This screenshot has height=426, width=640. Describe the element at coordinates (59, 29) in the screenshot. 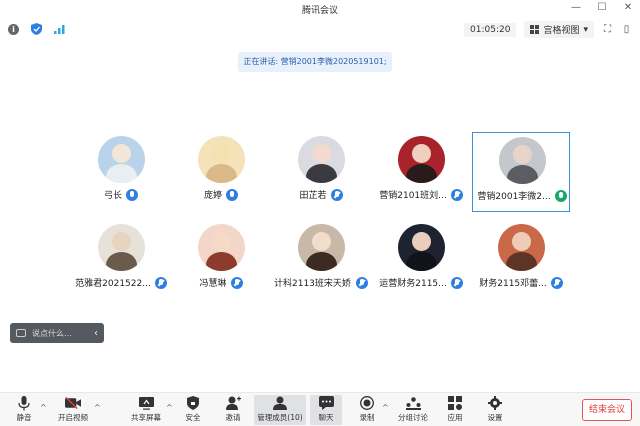

I see `signal-icon` at that location.